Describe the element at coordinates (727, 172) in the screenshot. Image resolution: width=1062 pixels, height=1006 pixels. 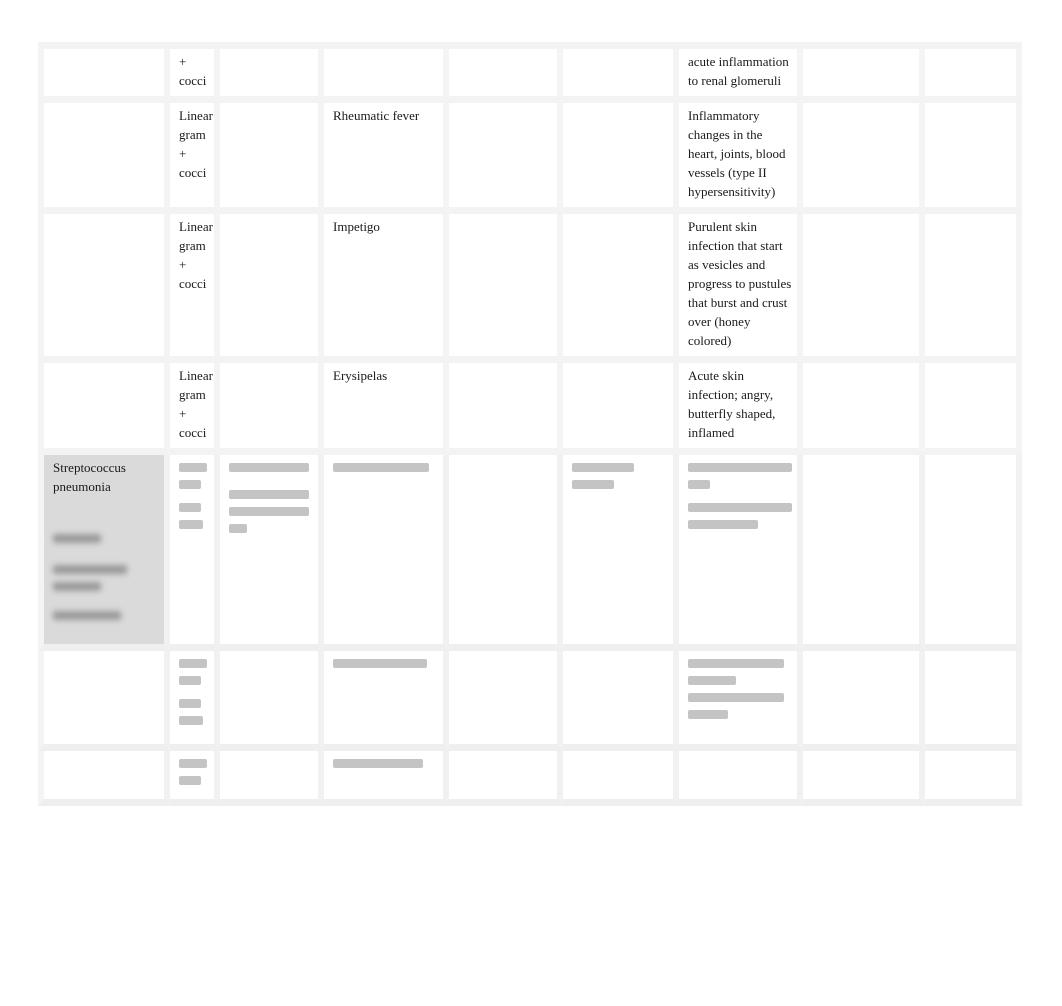
I see `description-line: vessels (type II` at that location.